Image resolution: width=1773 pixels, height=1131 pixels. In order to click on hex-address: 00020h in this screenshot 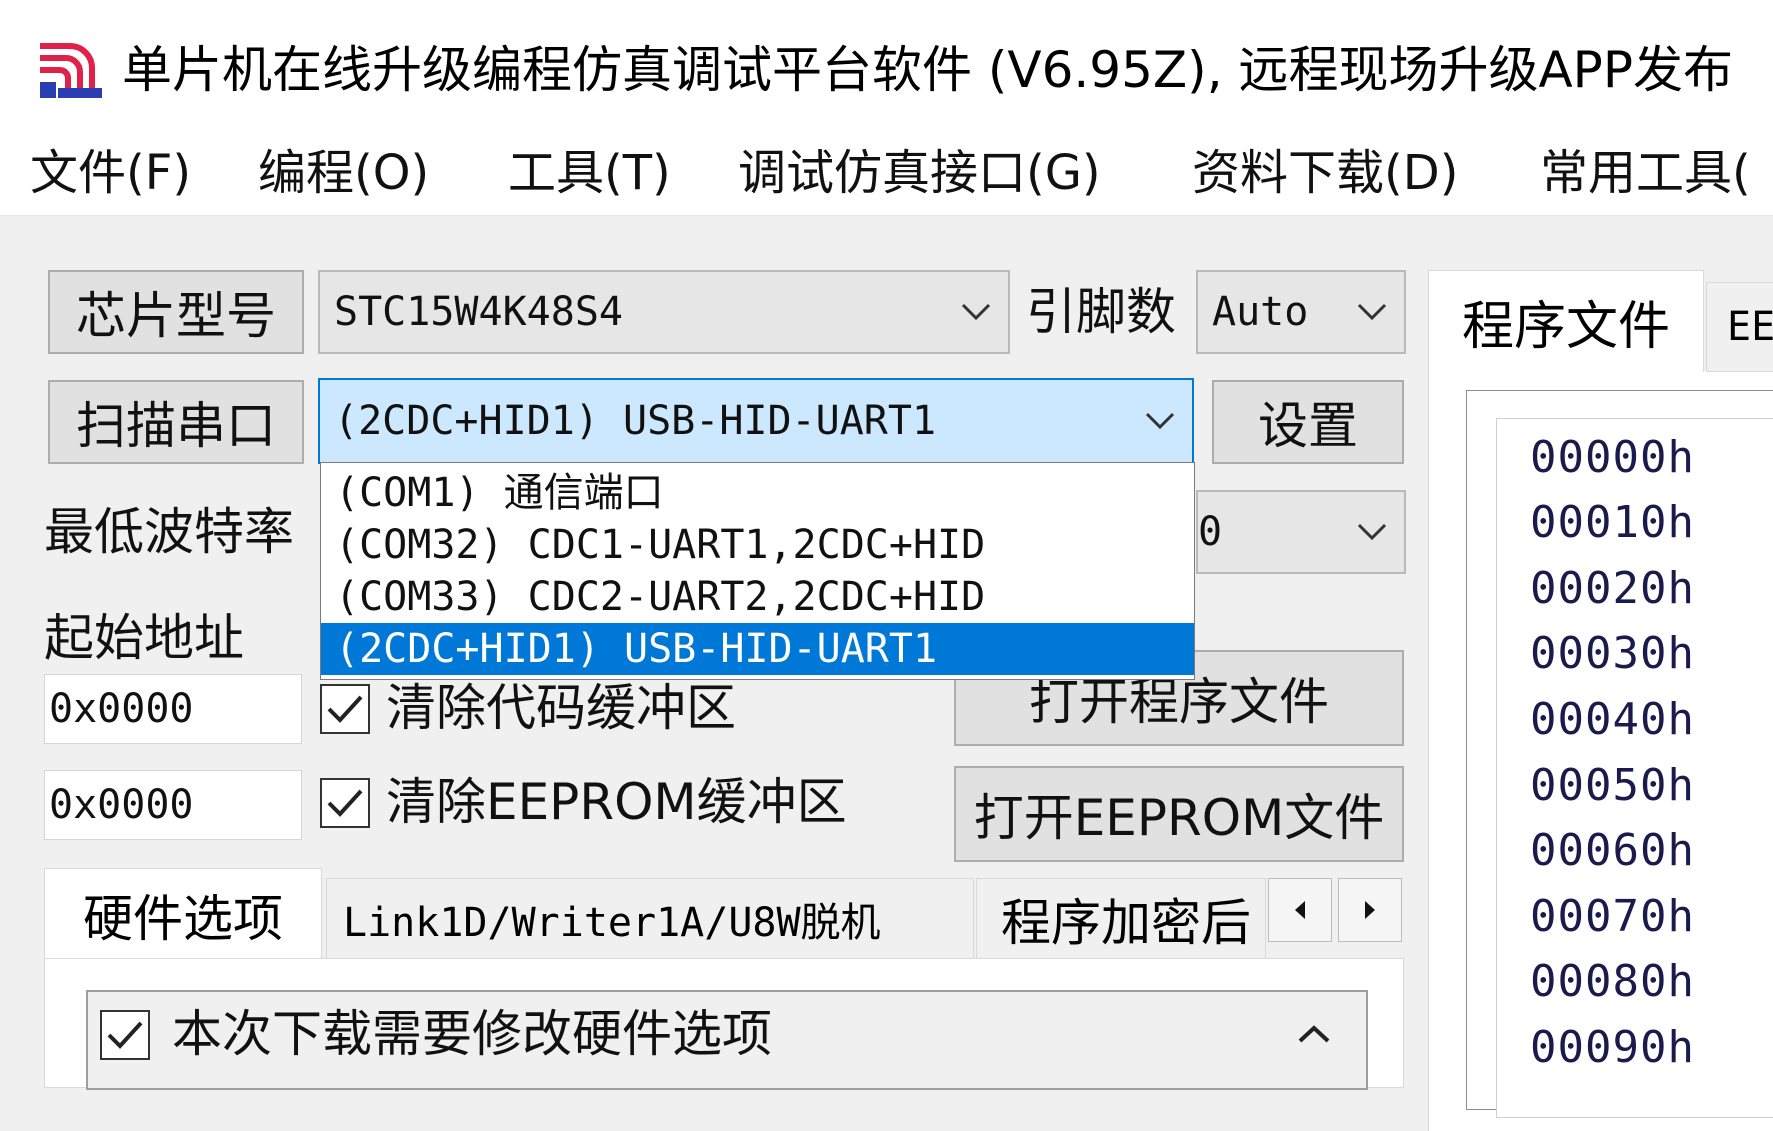, I will do `click(1612, 588)`.